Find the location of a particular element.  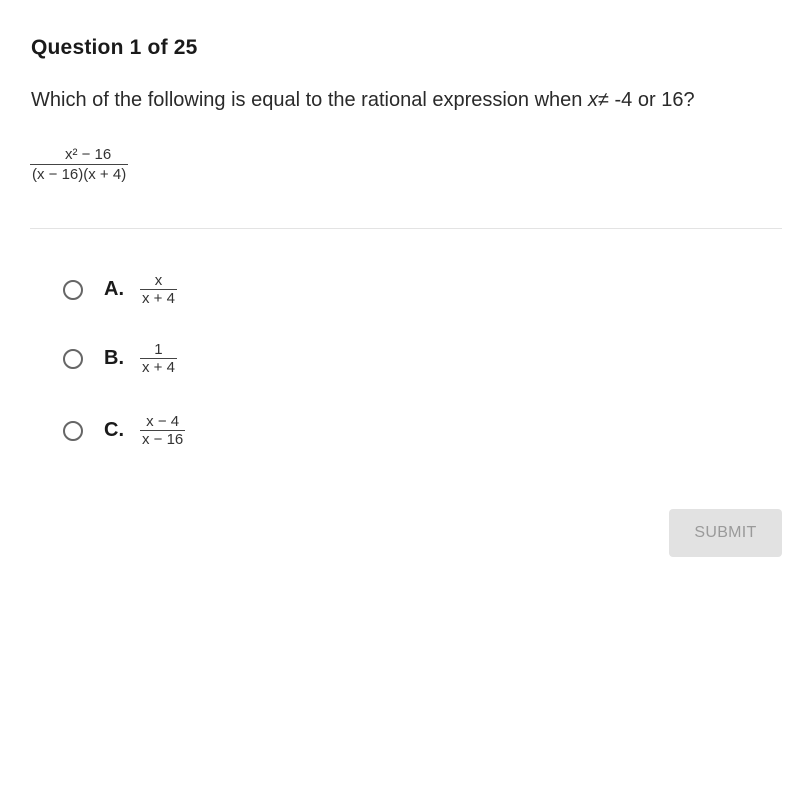

option-numerator: x is located at coordinates (158, 280).